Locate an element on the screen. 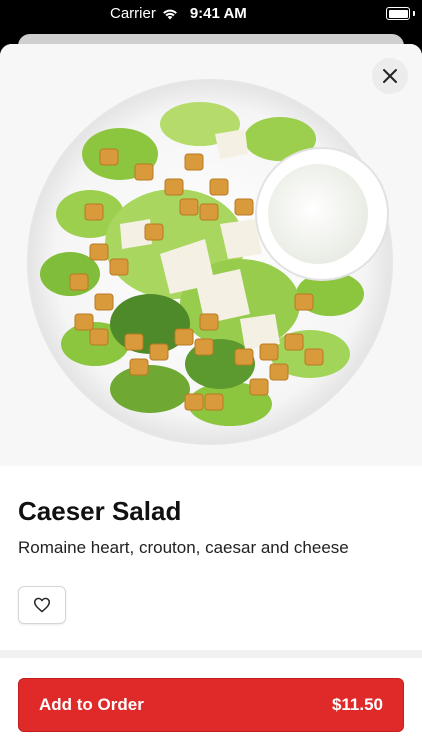 The height and width of the screenshot is (750, 422). close-icon is located at coordinates (390, 76).